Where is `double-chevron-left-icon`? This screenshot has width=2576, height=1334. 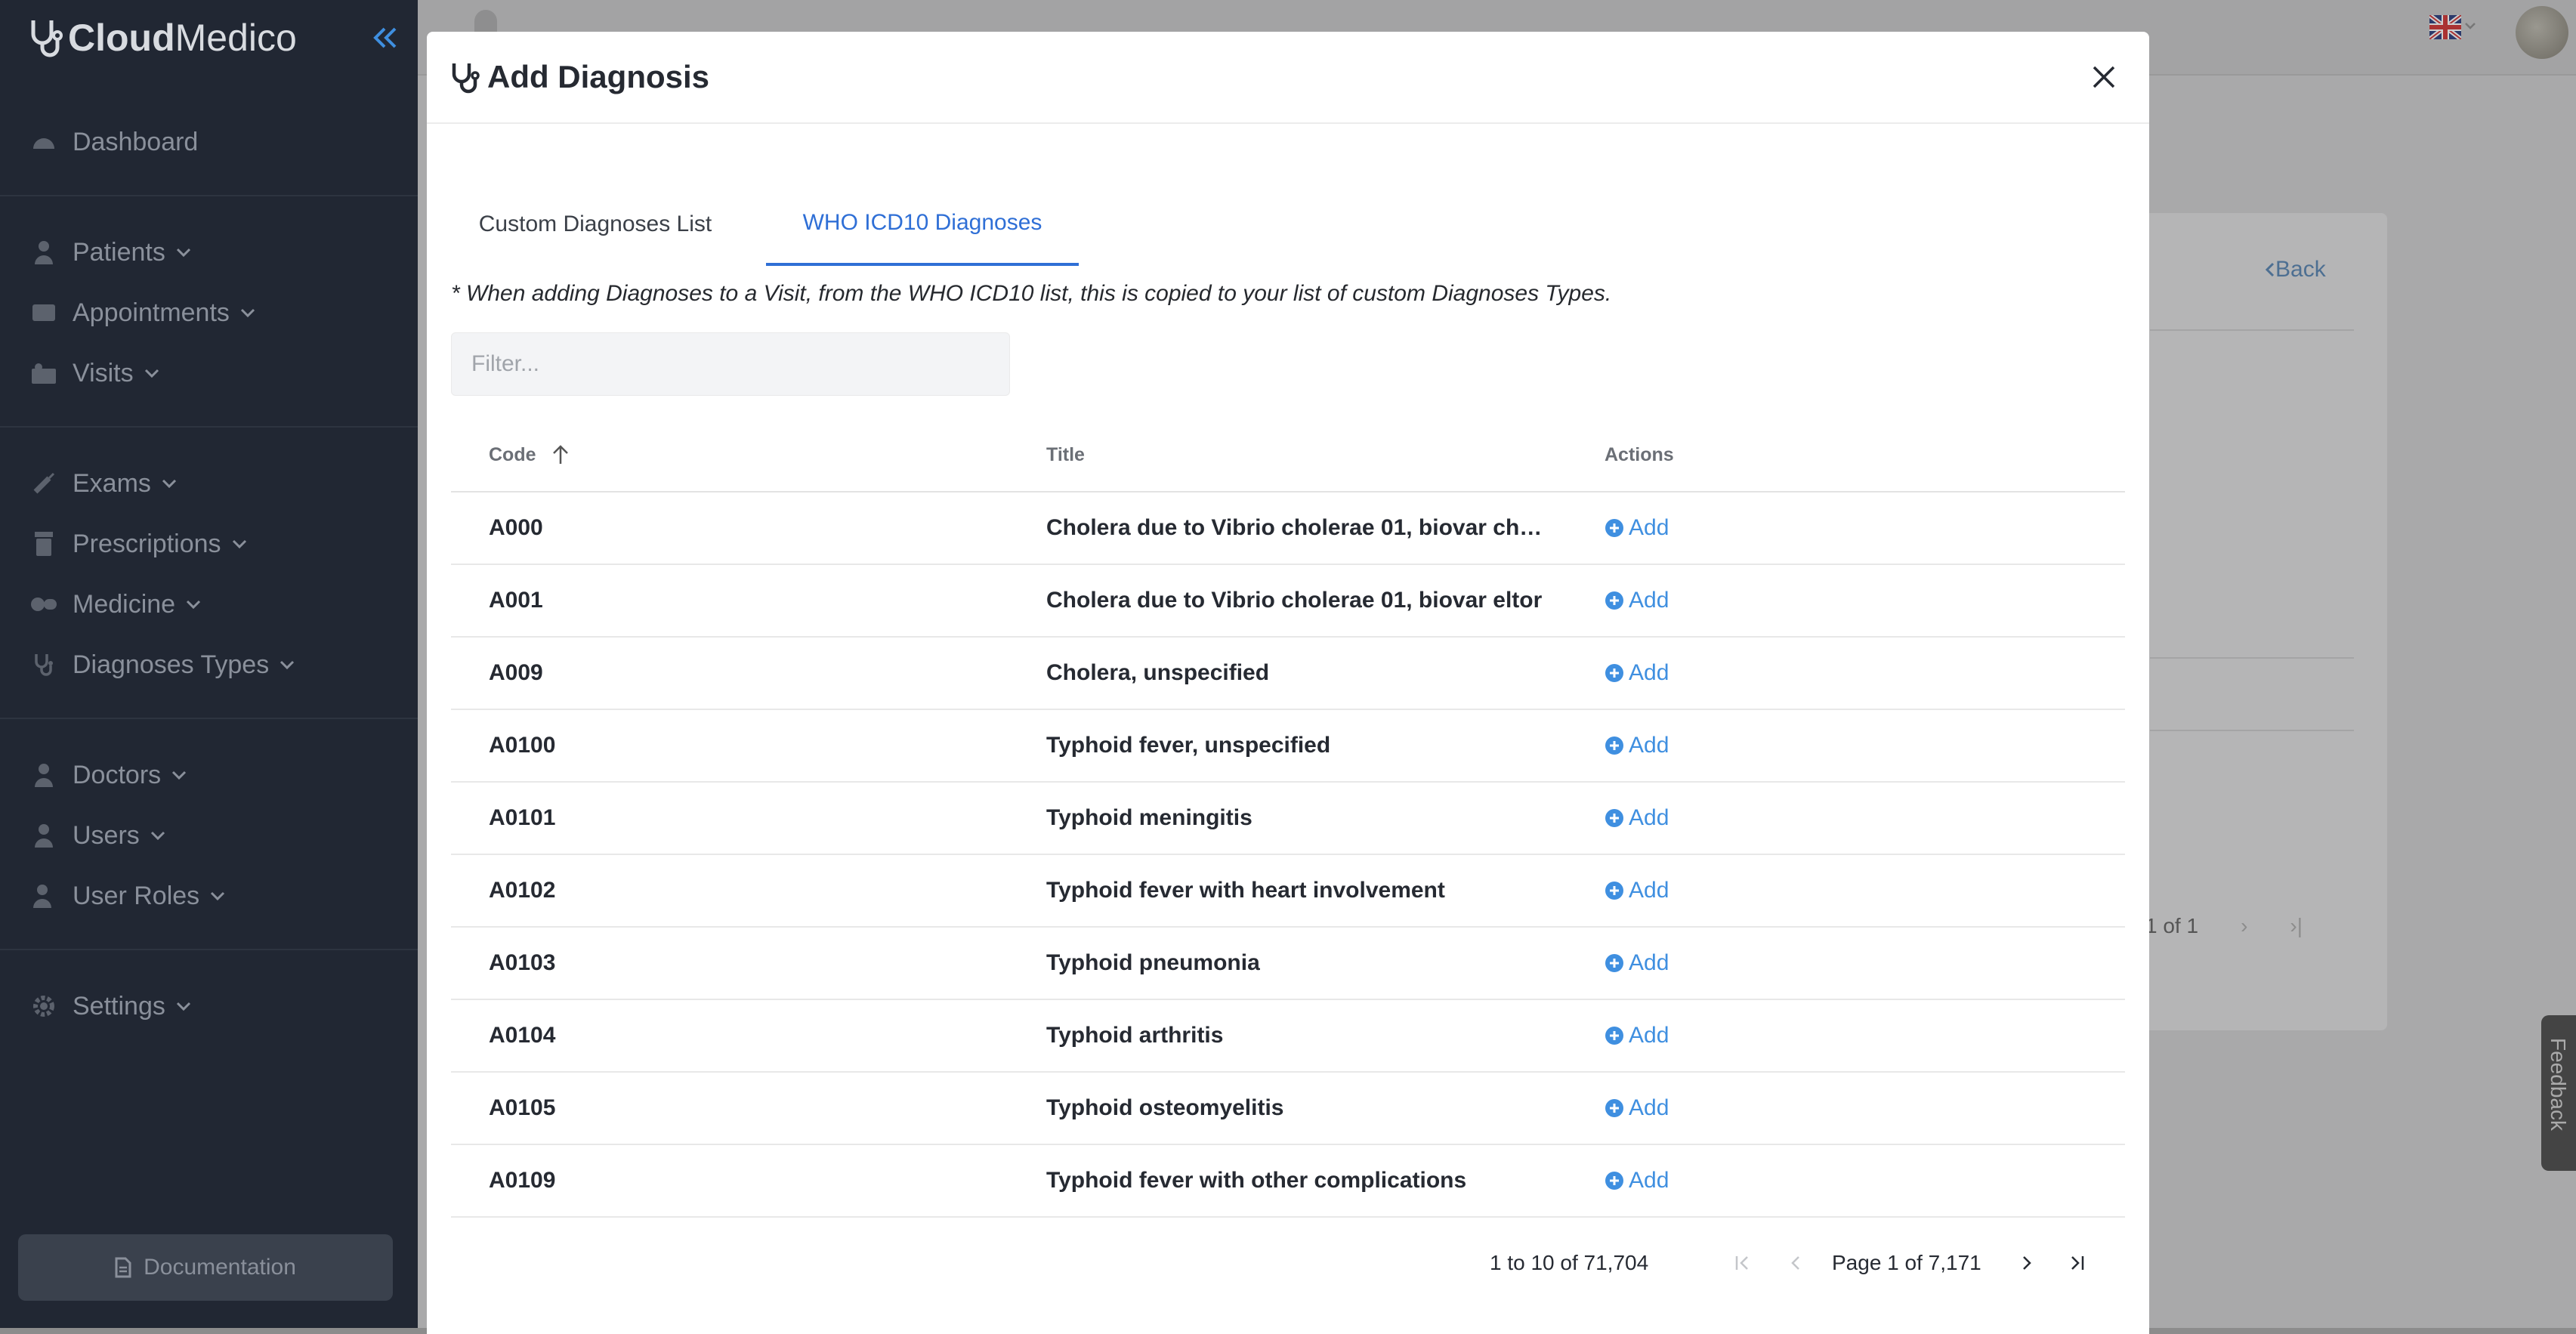 double-chevron-left-icon is located at coordinates (385, 37).